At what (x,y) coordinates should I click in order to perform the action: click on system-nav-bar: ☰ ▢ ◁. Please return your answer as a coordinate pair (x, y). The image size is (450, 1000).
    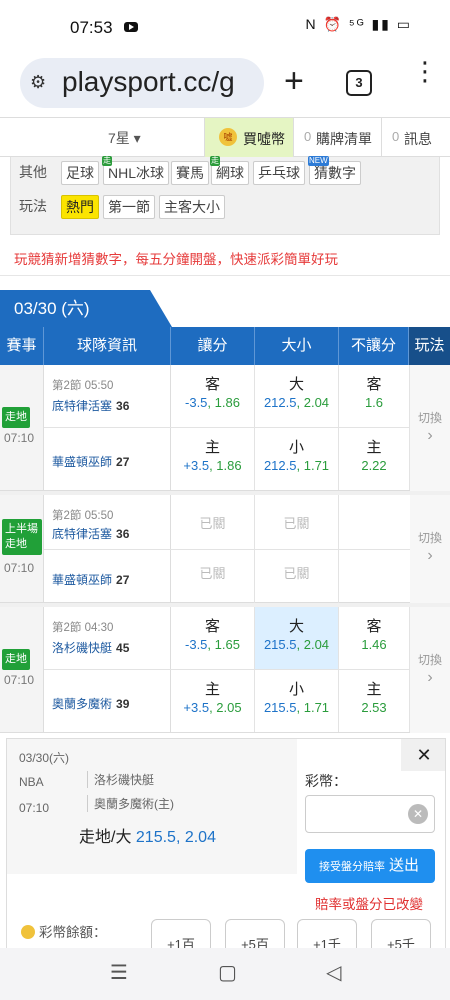
    Looking at the image, I should click on (225, 974).